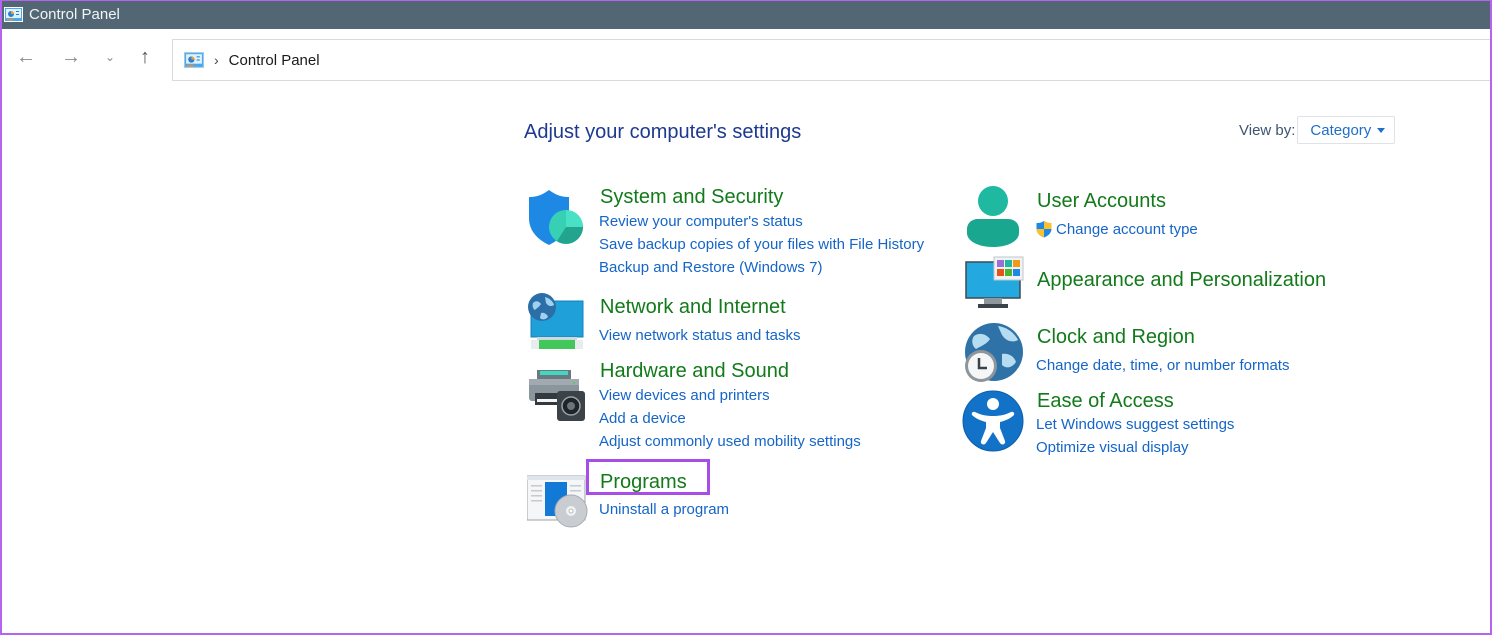 This screenshot has height=635, width=1492. What do you see at coordinates (664, 509) in the screenshot?
I see `link-uninstall-program: Uninstall a program` at bounding box center [664, 509].